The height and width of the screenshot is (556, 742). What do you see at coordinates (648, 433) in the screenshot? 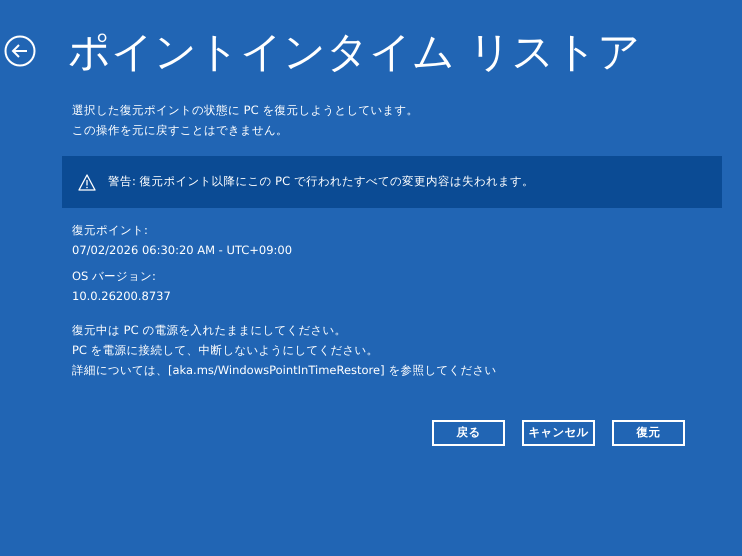
I see `dialog-button: 復元` at bounding box center [648, 433].